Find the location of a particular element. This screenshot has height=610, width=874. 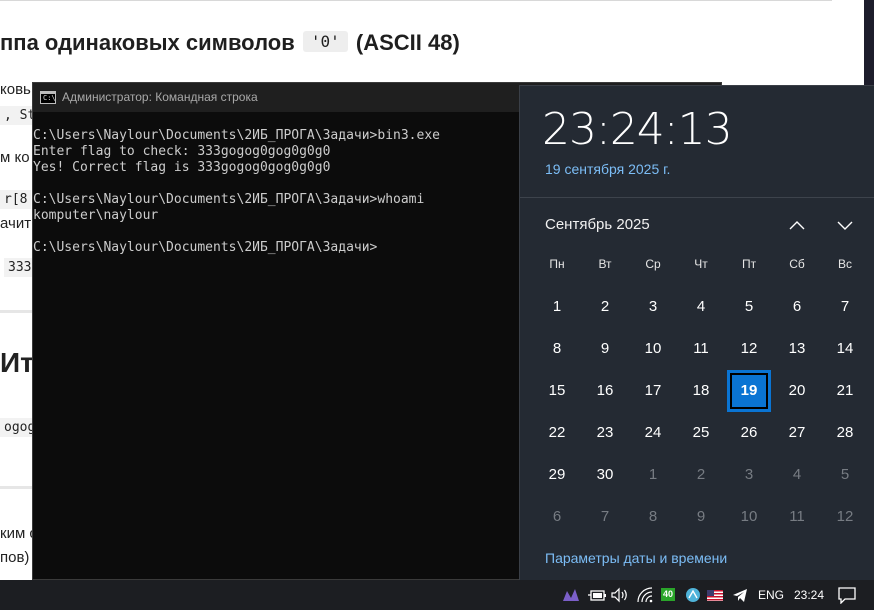

weekday-label: Сб is located at coordinates (797, 264).